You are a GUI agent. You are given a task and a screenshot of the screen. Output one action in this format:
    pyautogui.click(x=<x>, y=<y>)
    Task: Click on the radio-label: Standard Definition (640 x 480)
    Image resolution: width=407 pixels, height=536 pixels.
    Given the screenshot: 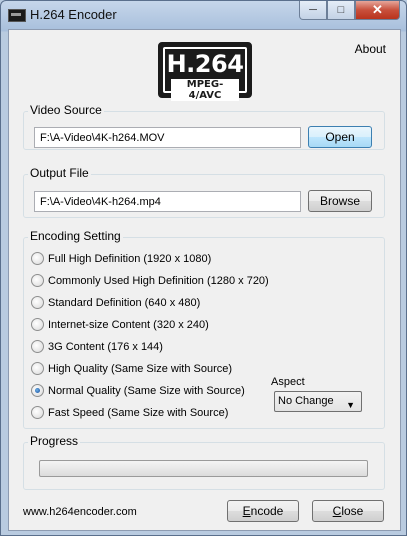 What is the action you would take?
    pyautogui.click(x=124, y=302)
    